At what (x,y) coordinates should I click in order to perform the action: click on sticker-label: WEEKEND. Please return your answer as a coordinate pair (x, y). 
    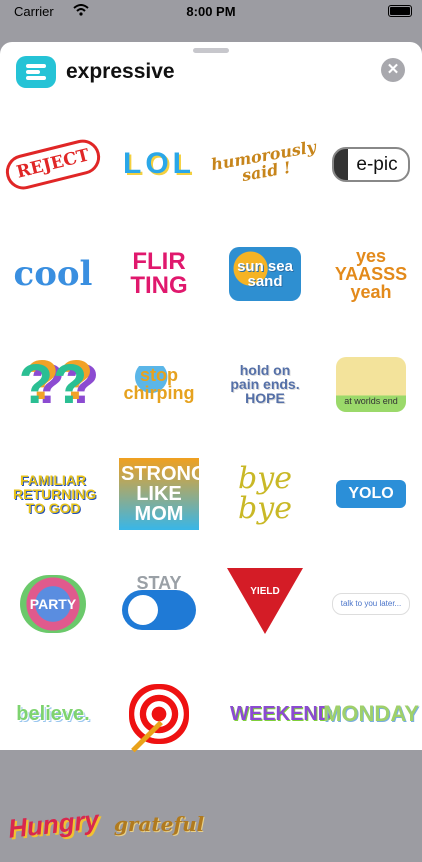
    Looking at the image, I should click on (281, 714).